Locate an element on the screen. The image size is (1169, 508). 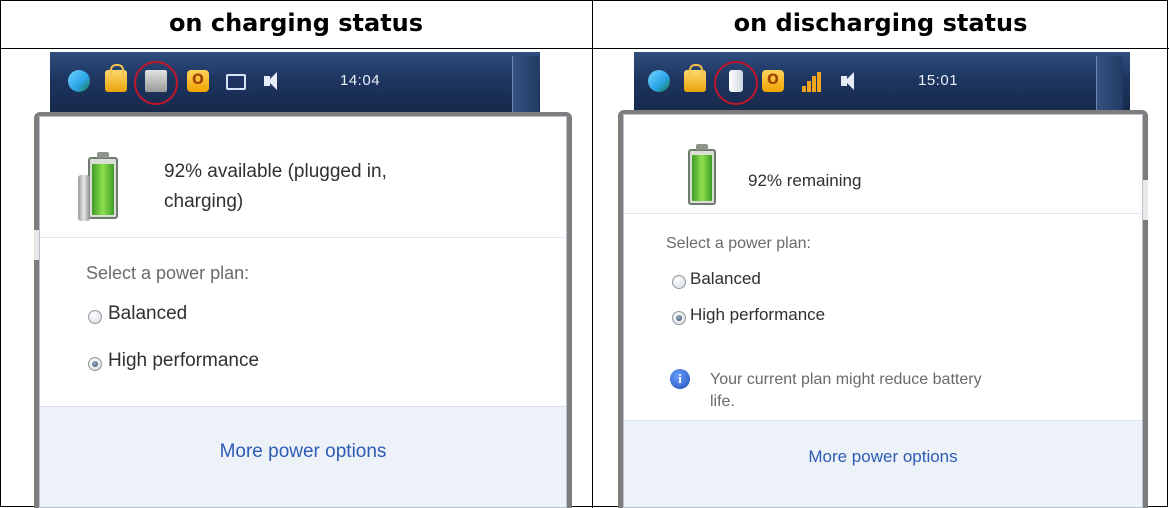
battery-status-area: 92% remaining is located at coordinates (883, 164).